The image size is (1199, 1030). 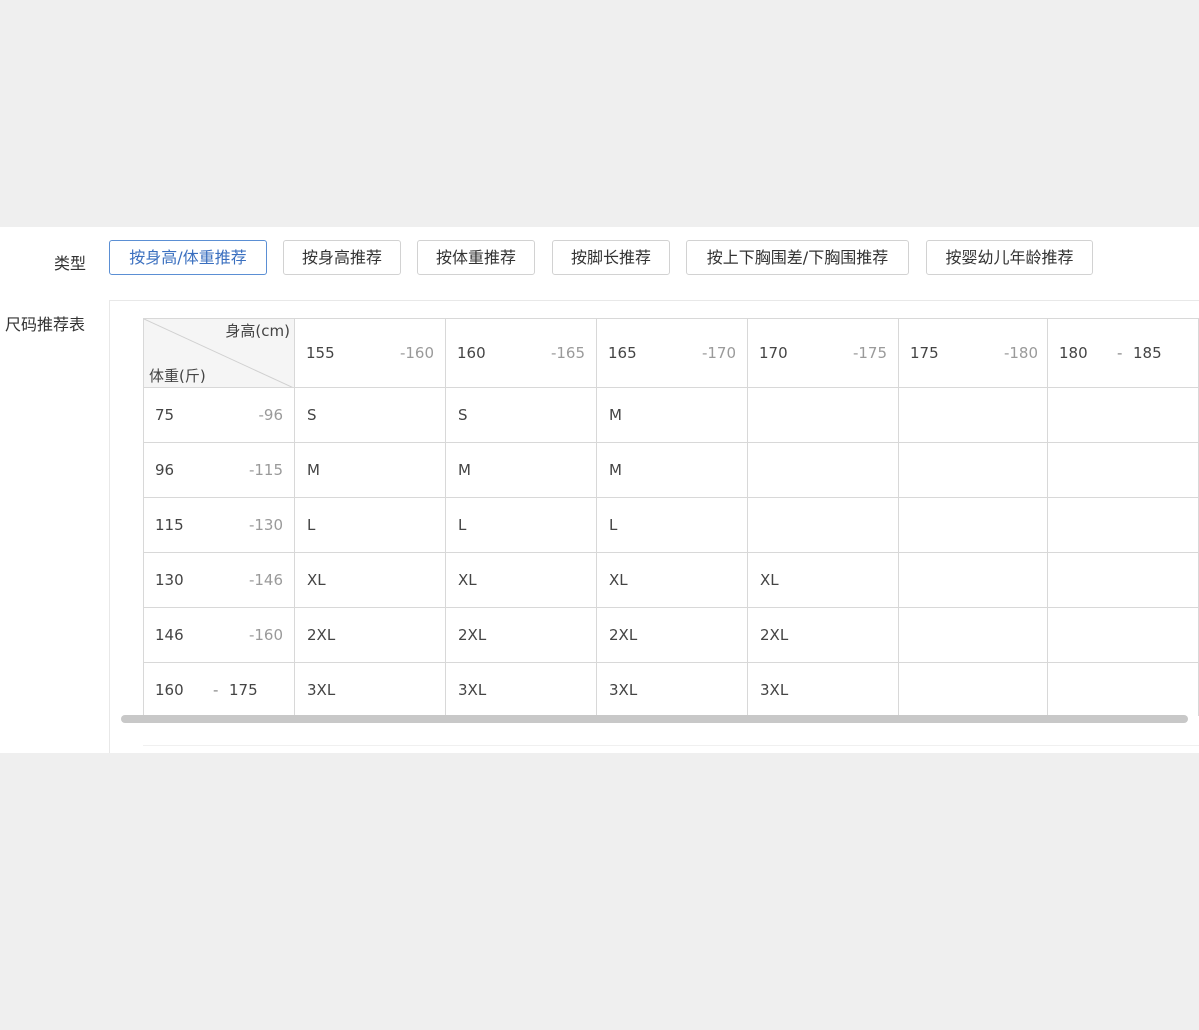 I want to click on weight-header-115: 115 -130, so click(x=219, y=525).